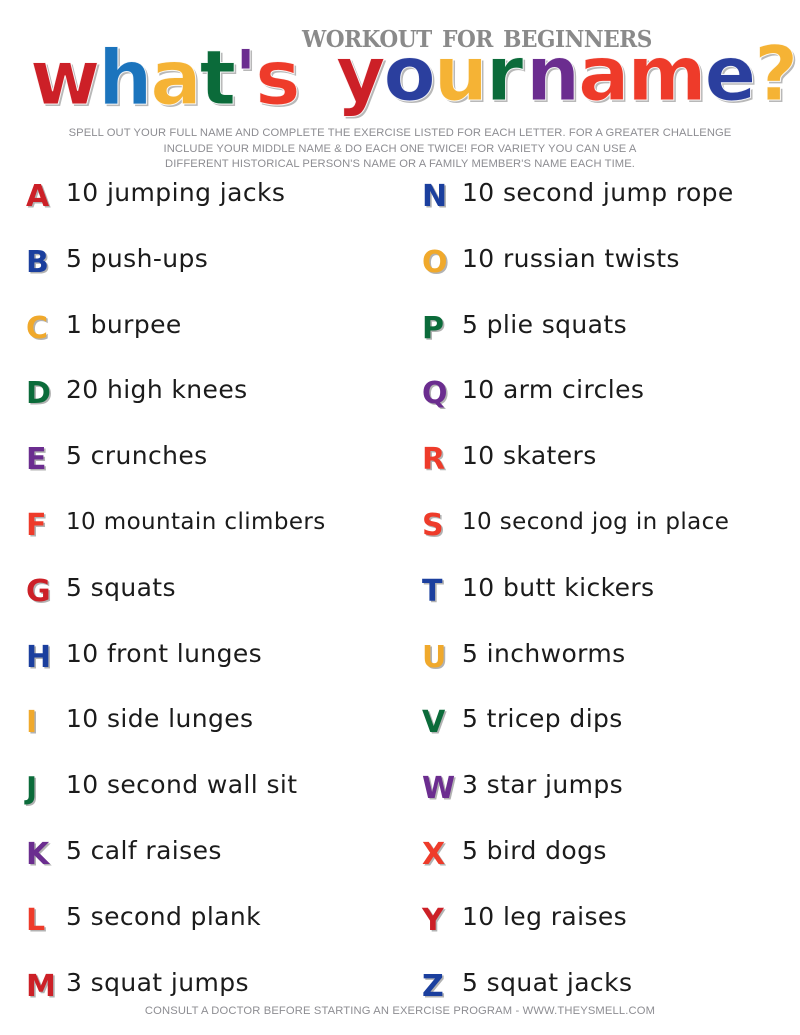 The image size is (800, 1035). Describe the element at coordinates (529, 456) in the screenshot. I see `exercise-text-r: 10 skaters` at that location.